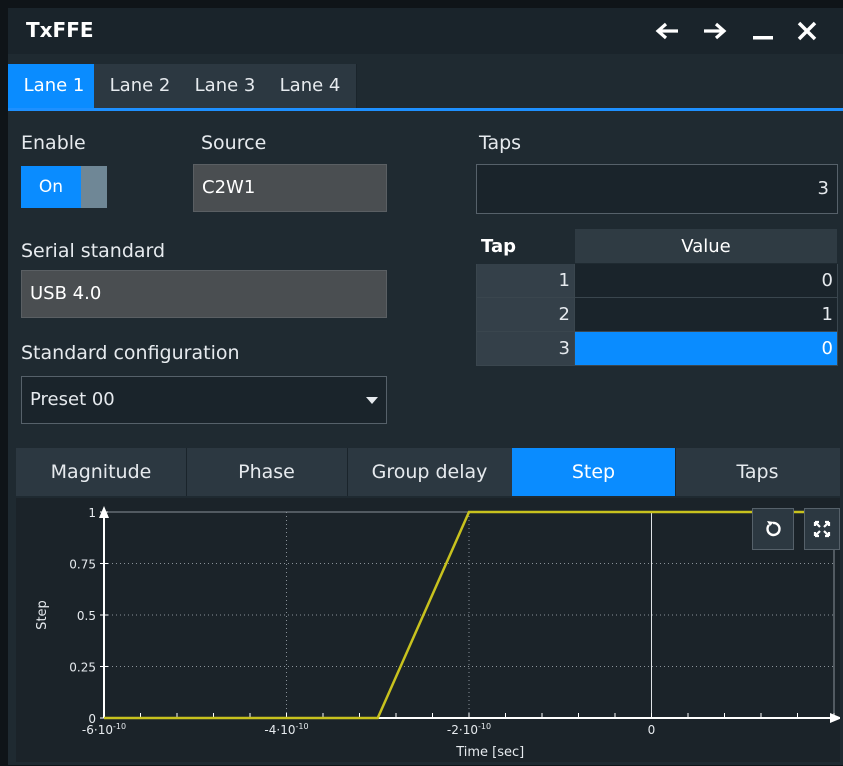  I want to click on serial-standard-field: USB 4.0, so click(204, 294).